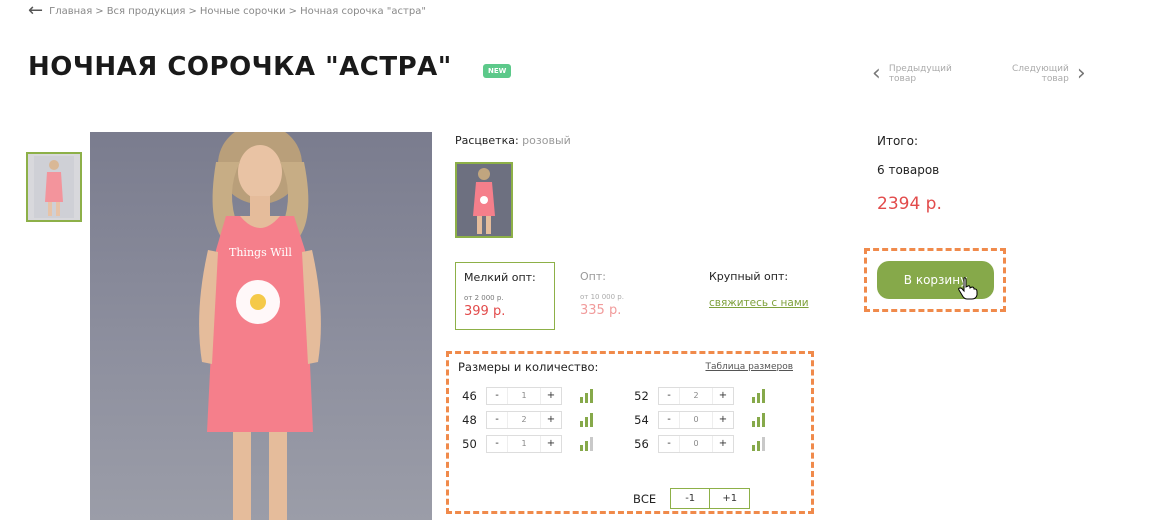 This screenshot has width=1170, height=520. I want to click on thumbnail-image, so click(54, 187).